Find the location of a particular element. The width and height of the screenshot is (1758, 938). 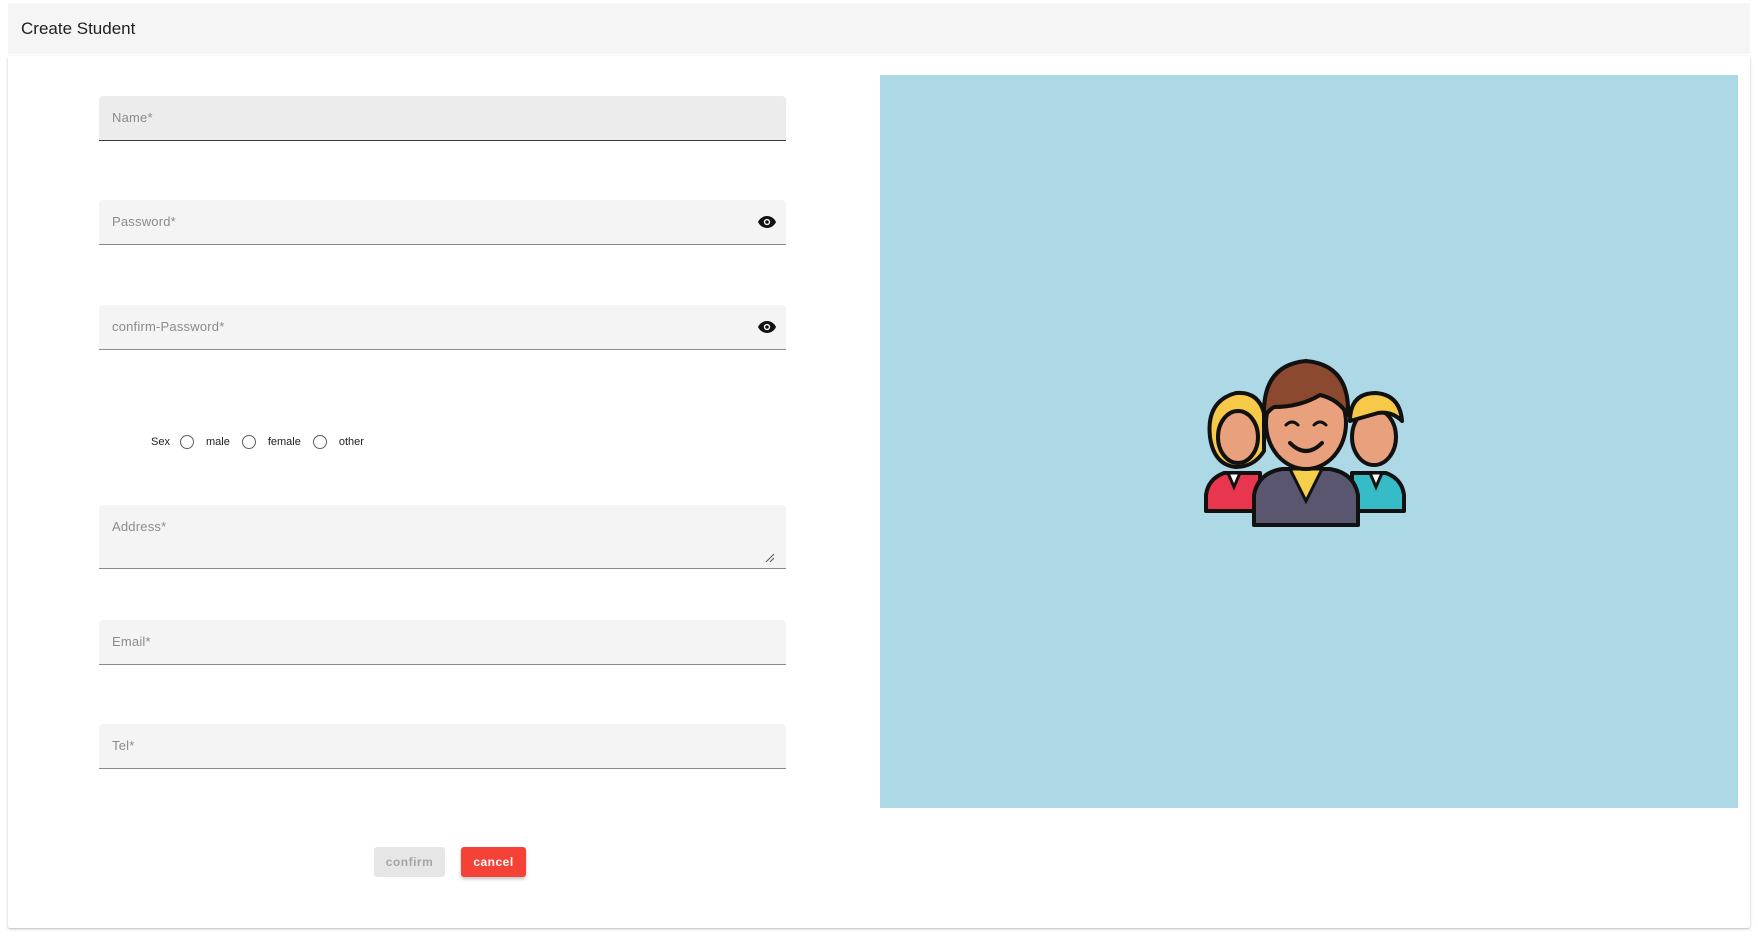

sex-label: Sex is located at coordinates (160, 442).